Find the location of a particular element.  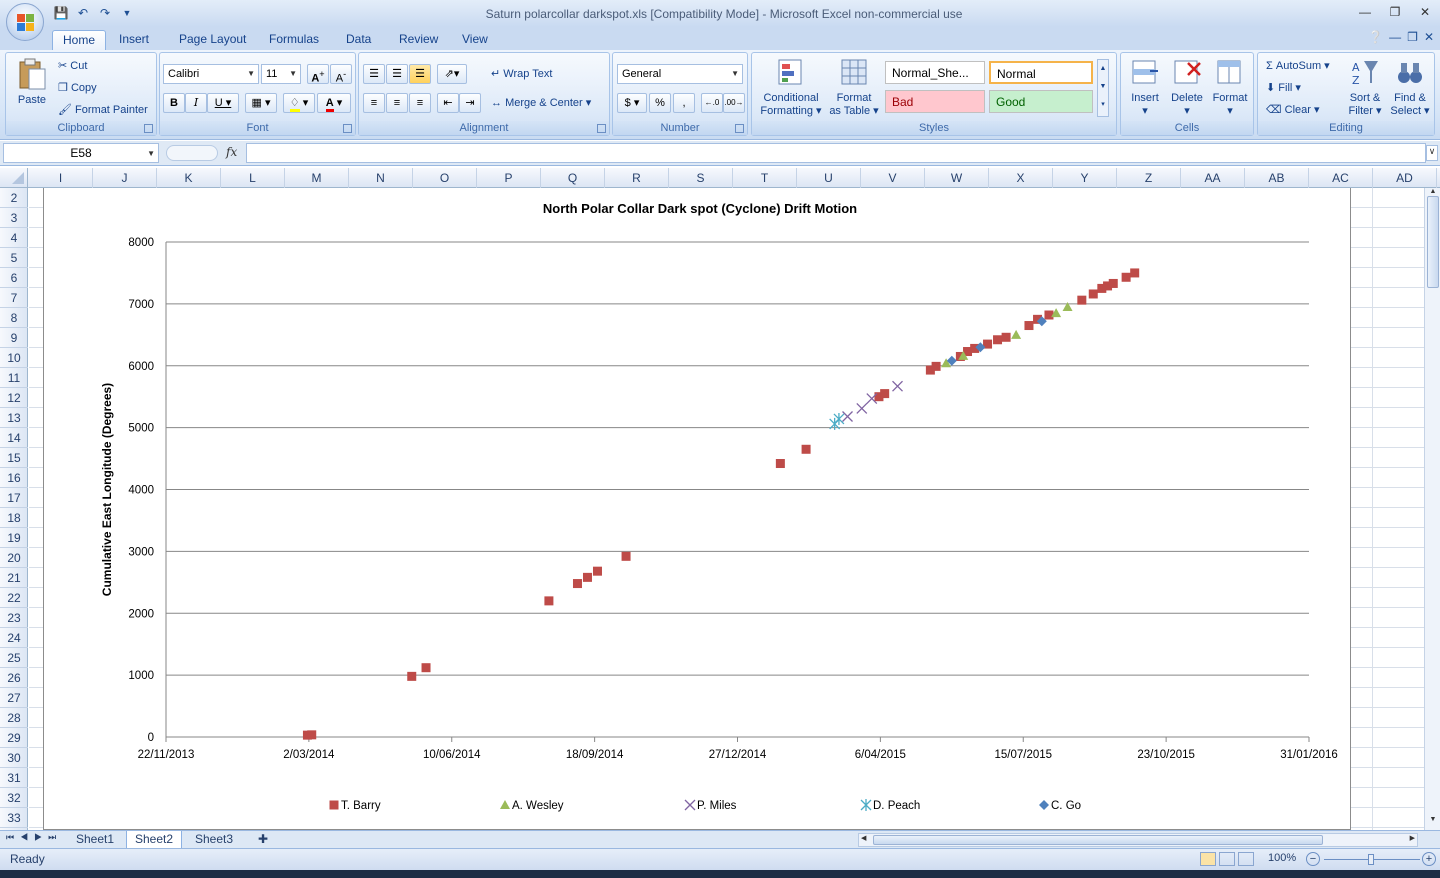

row-header-29: 29 is located at coordinates (14, 738).